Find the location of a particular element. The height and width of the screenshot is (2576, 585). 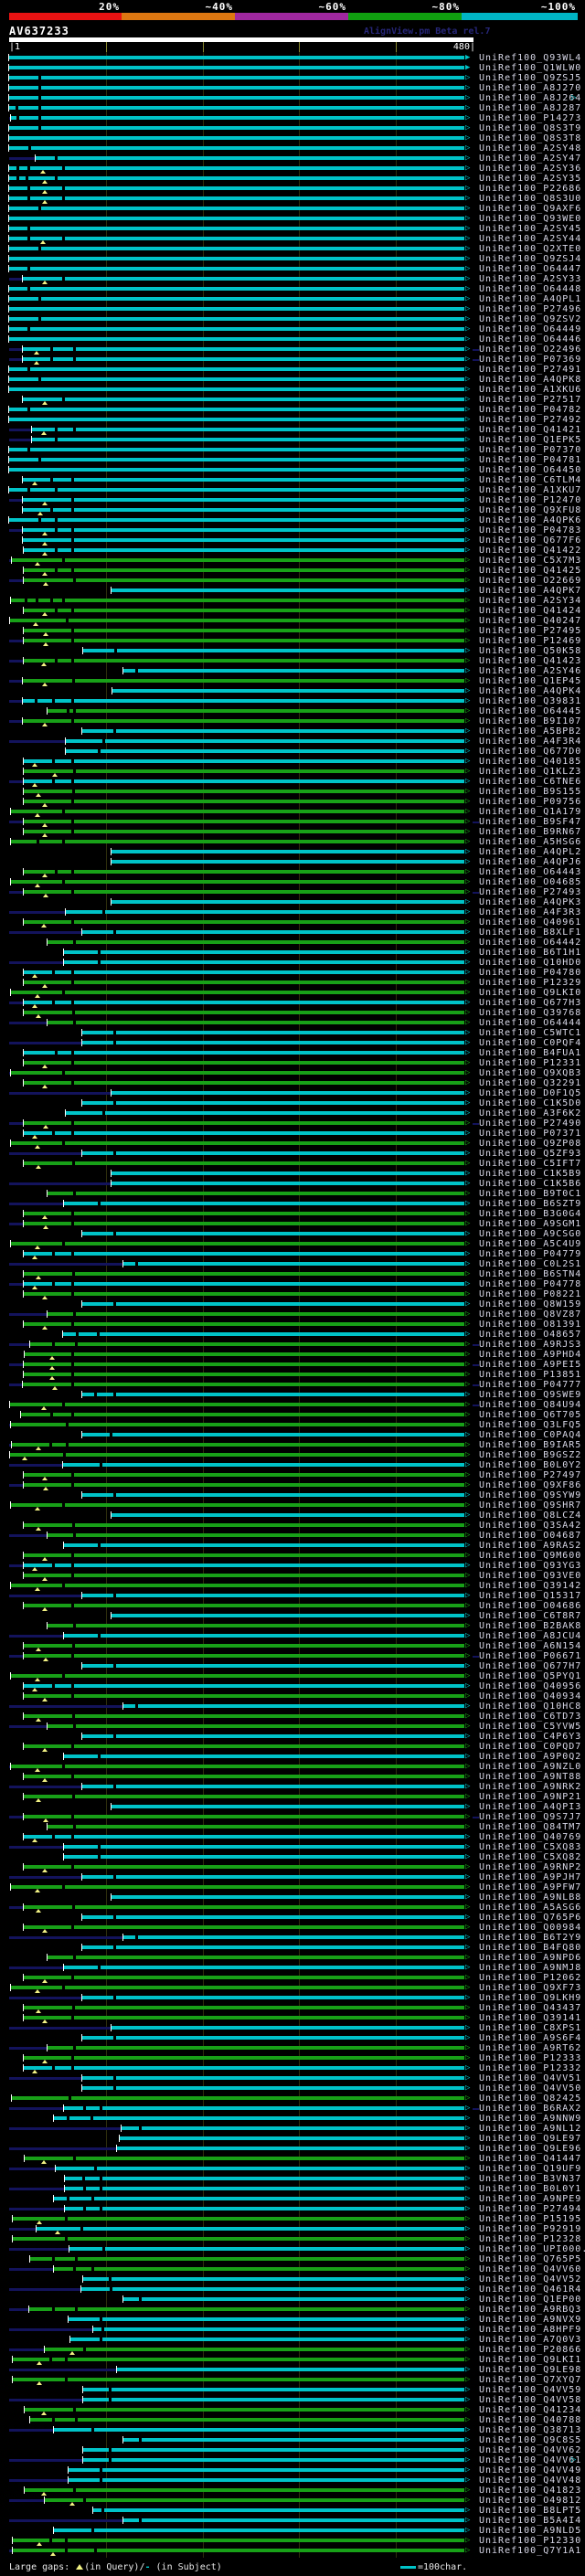

hit-label: UniRef100_A4QPL1 is located at coordinates (530, 299).